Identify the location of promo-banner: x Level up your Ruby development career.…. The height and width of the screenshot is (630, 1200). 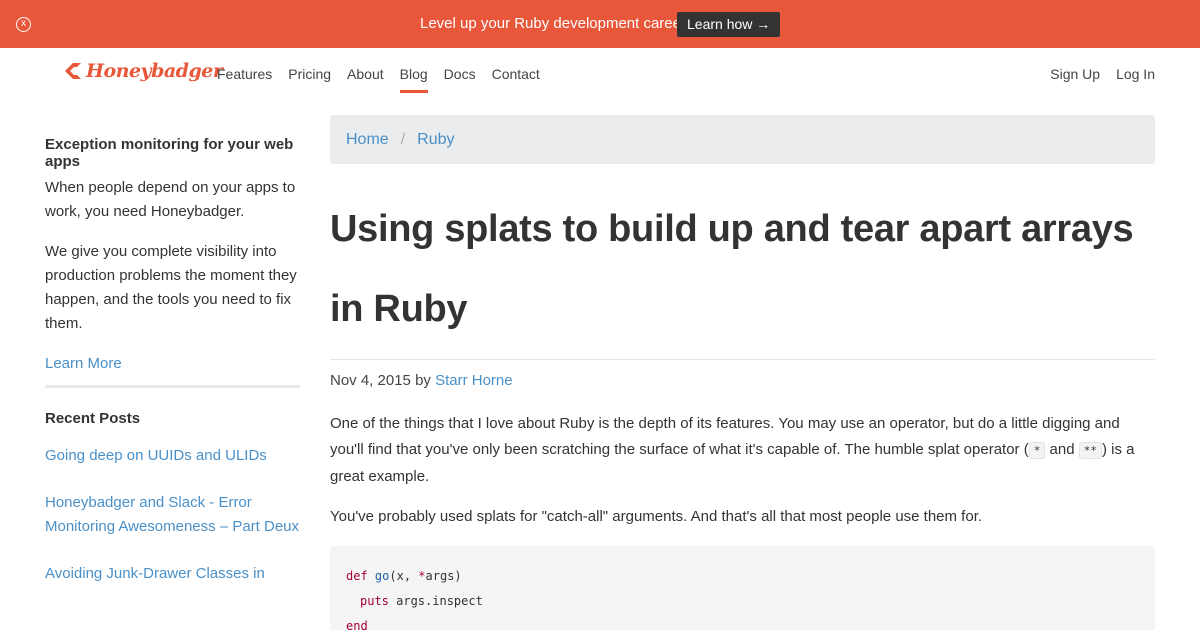
(600, 24).